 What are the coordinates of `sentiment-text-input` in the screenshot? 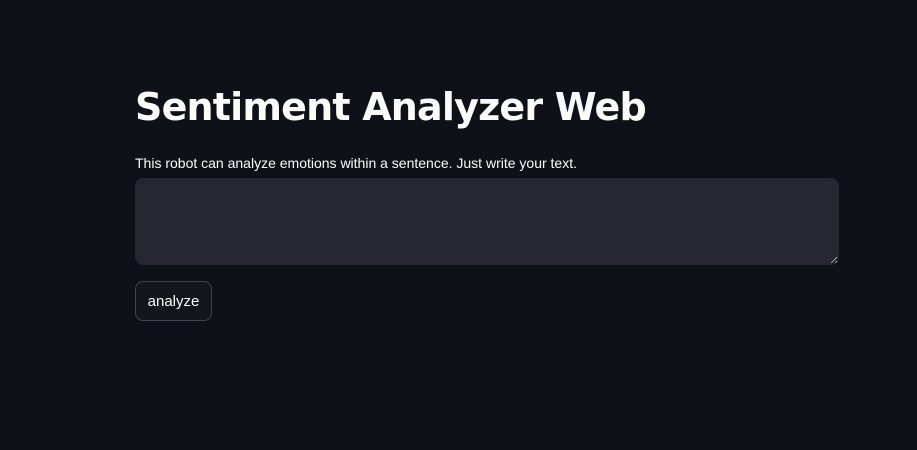 It's located at (487, 221).